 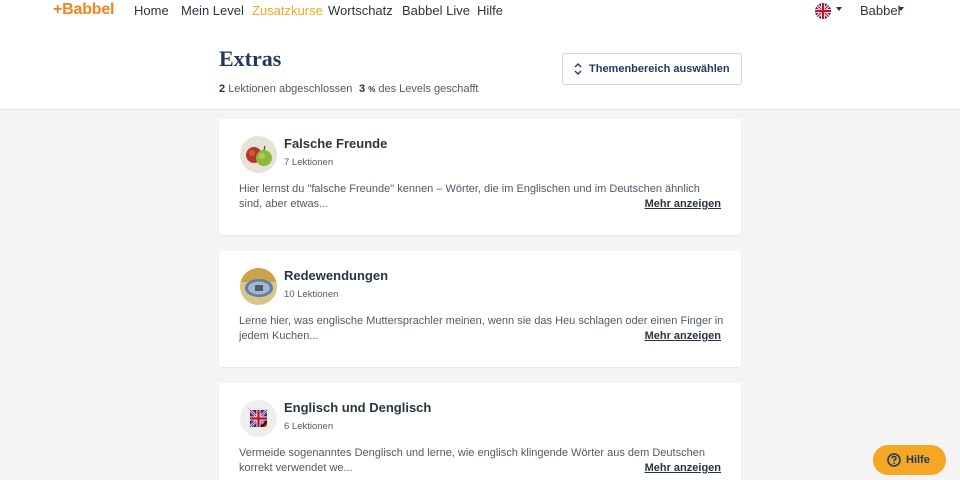 I want to click on course-title: Redewendungen, so click(x=336, y=276).